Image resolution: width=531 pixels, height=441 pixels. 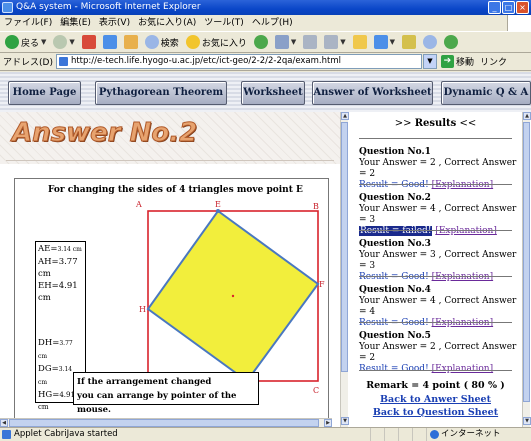 What do you see at coordinates (114, 23) in the screenshot?
I see `menu-view: 表示(V)` at bounding box center [114, 23].